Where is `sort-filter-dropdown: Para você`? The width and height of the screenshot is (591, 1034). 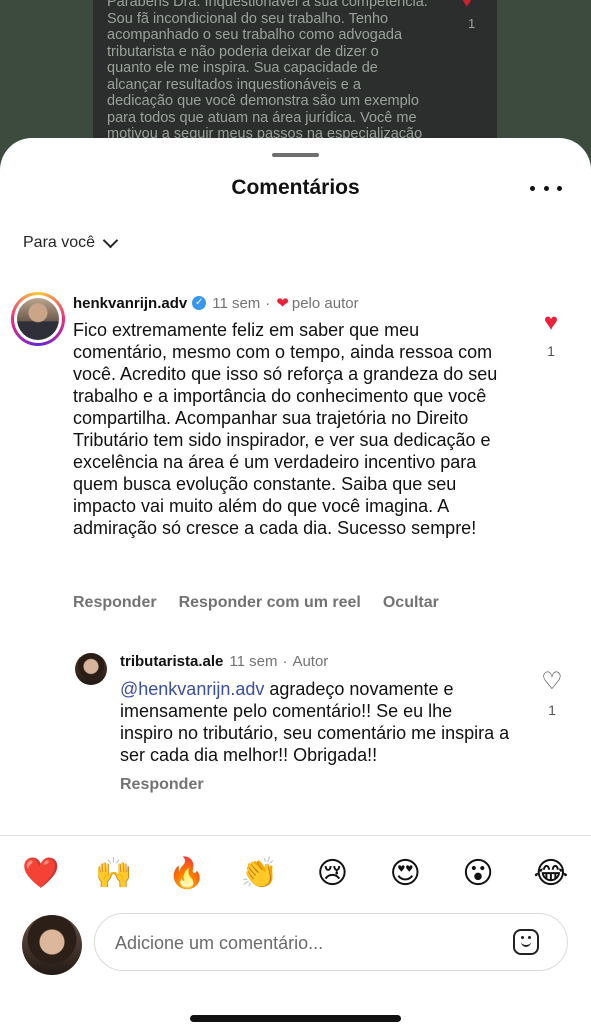
sort-filter-dropdown: Para você is located at coordinates (71, 242).